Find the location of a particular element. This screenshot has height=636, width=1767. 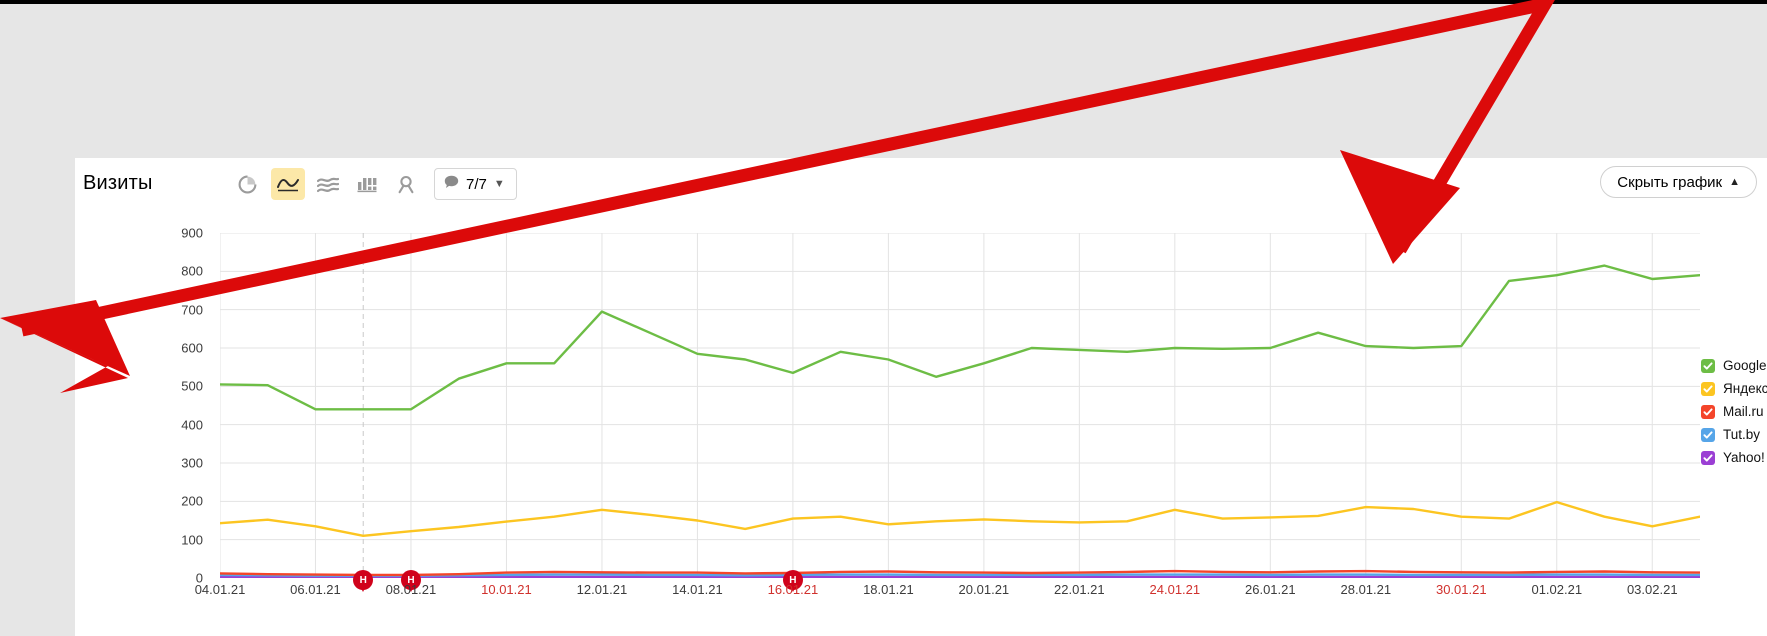

line-chart-icon is located at coordinates (288, 184).